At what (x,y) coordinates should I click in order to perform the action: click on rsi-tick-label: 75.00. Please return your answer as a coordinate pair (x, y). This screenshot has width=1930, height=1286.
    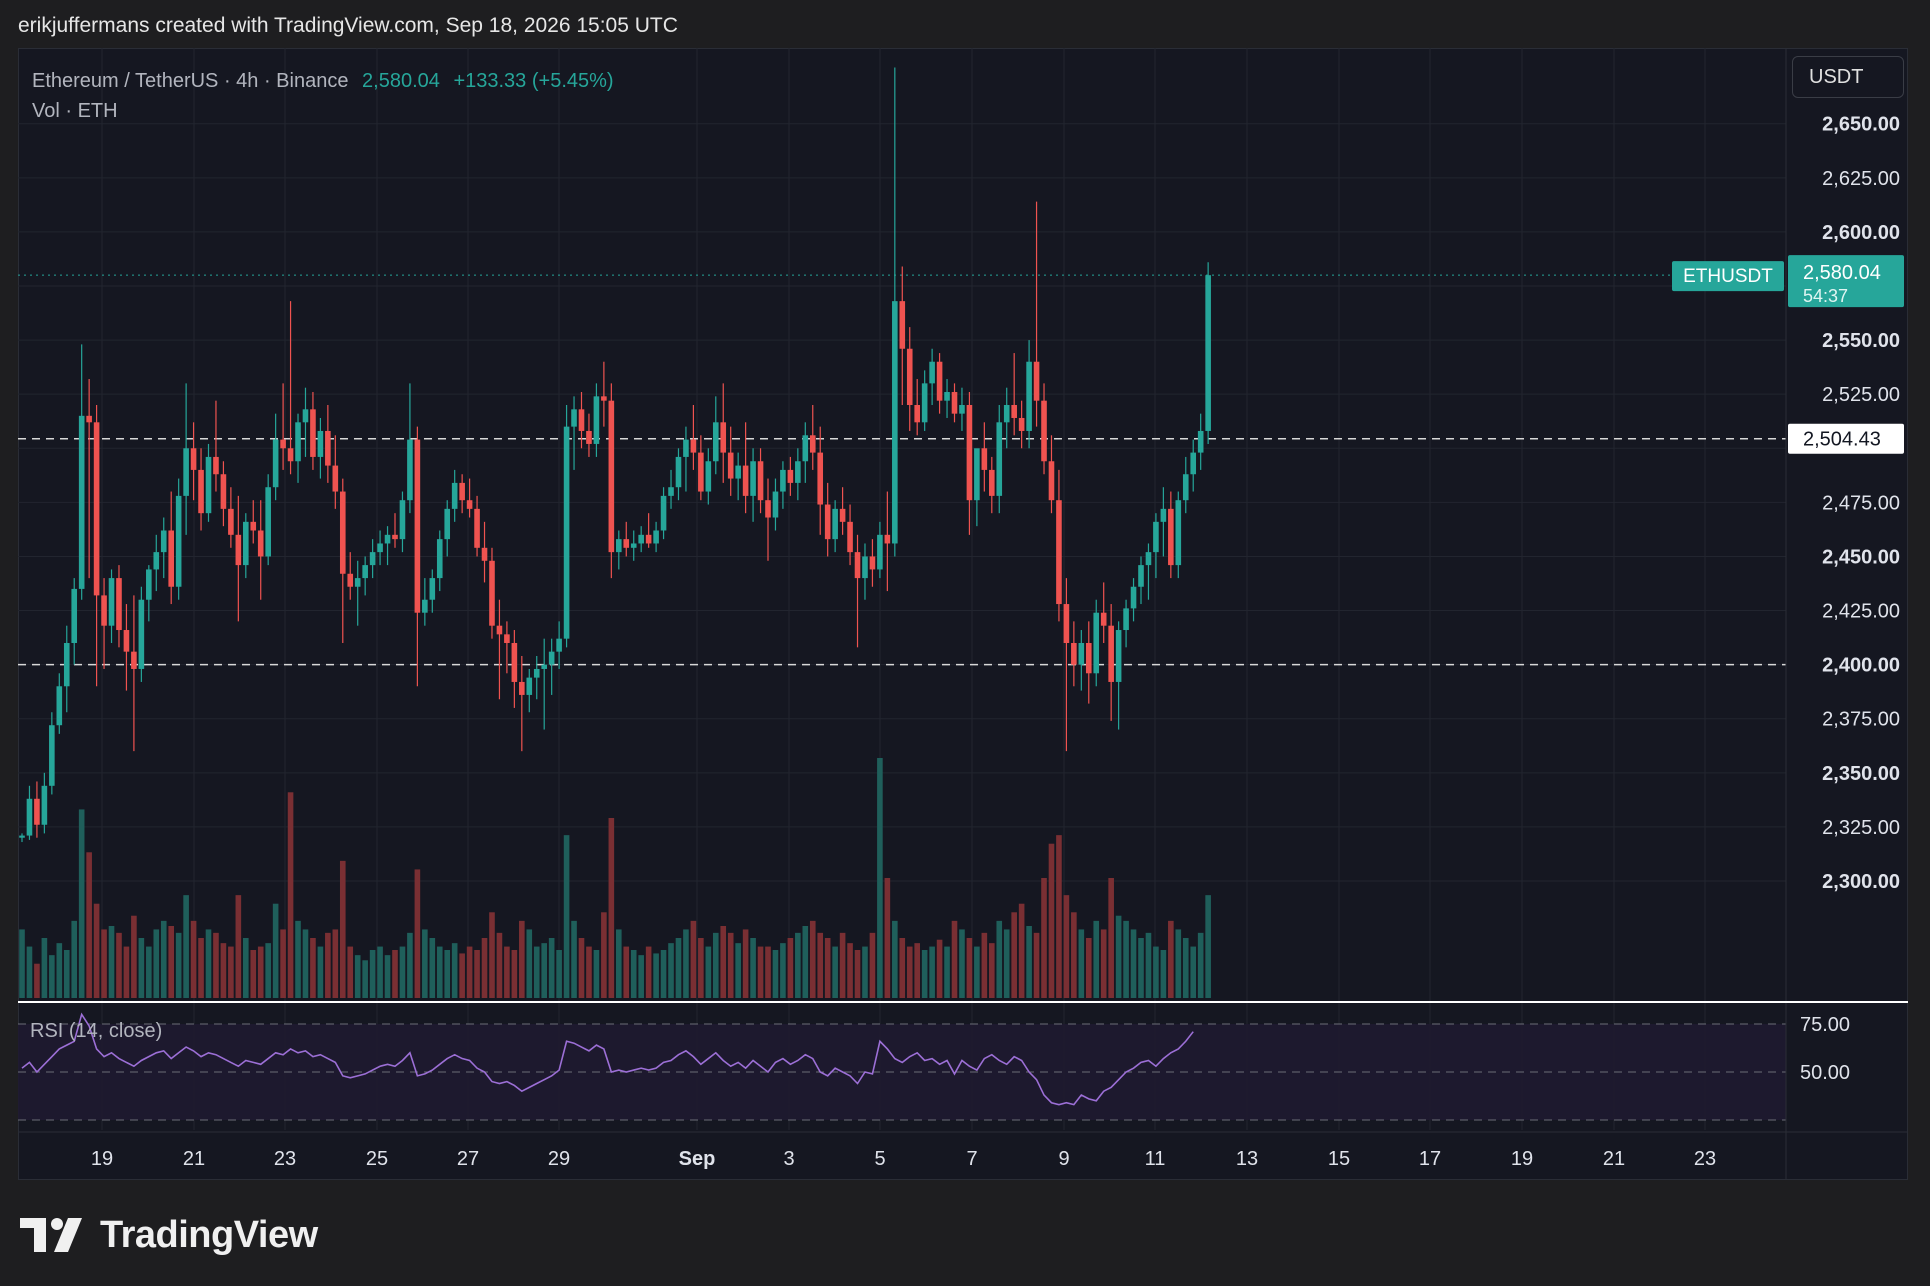
    Looking at the image, I should click on (1825, 1025).